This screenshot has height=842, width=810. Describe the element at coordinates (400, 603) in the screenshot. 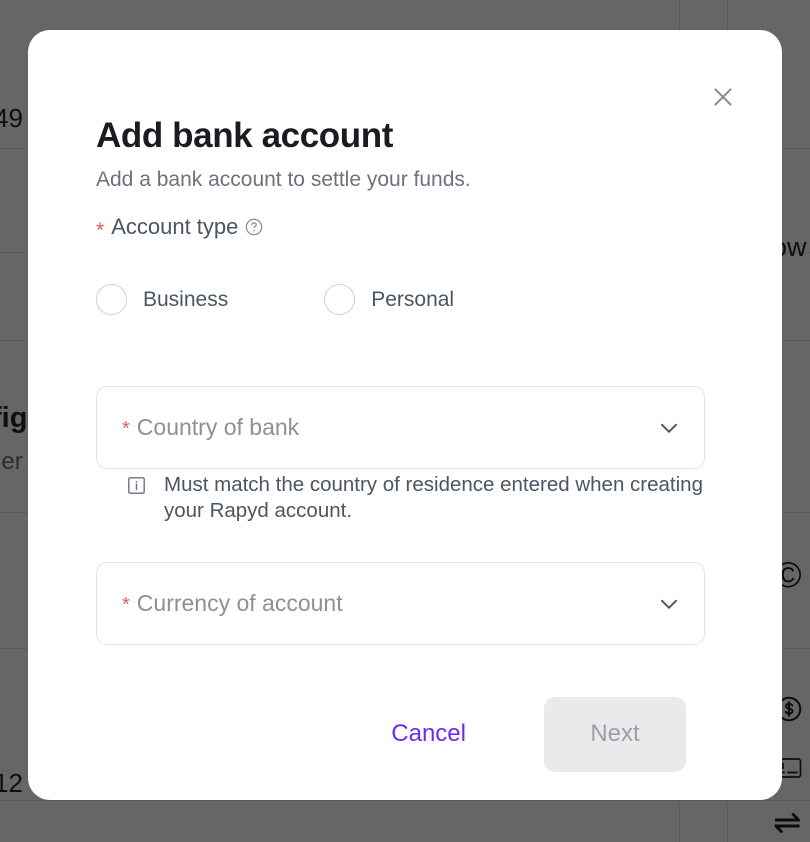

I see `currency-of-account-select: * Currency of account` at that location.